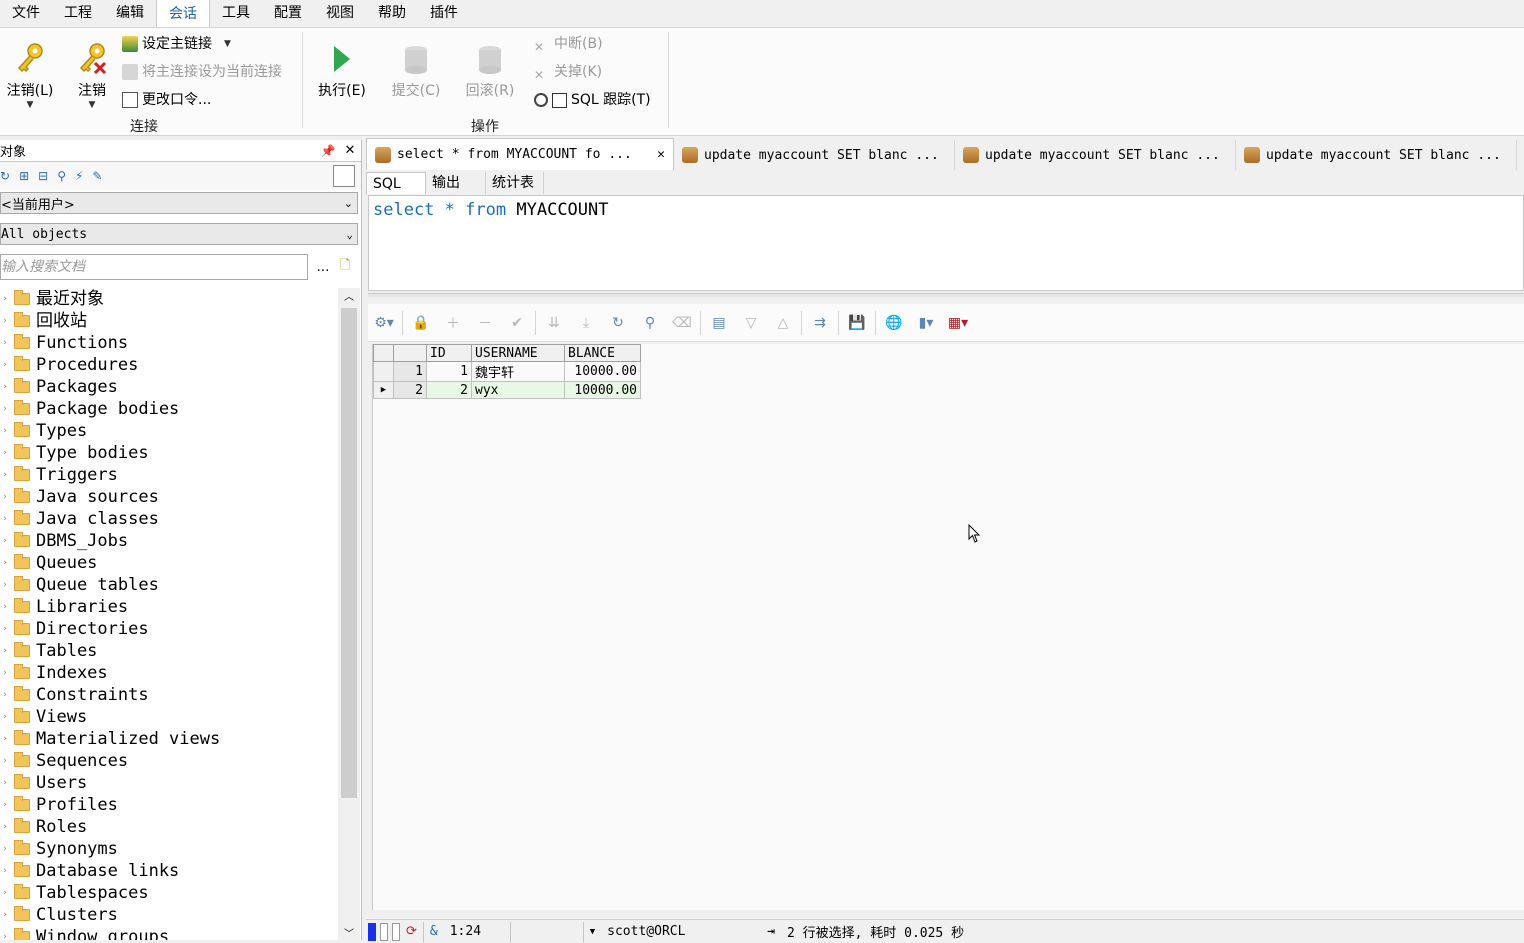 Image resolution: width=1524 pixels, height=943 pixels. What do you see at coordinates (169, 849) in the screenshot?
I see `tree-item: › Synonyms` at bounding box center [169, 849].